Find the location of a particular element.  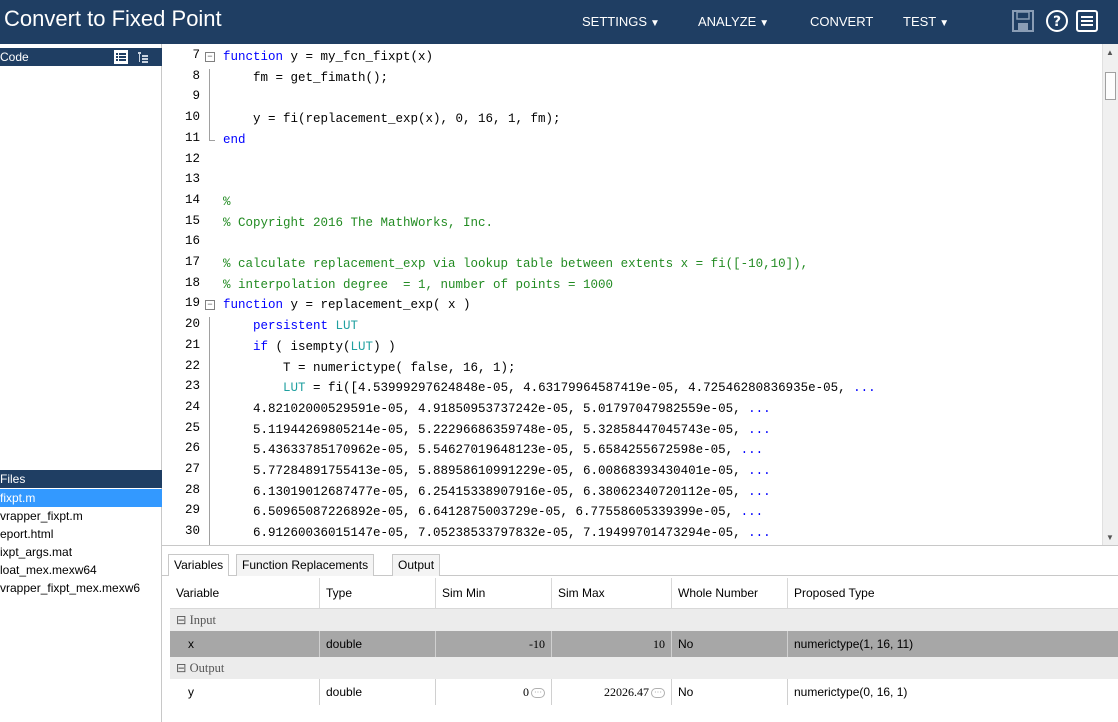

line-number: 13 is located at coordinates (192, 179).